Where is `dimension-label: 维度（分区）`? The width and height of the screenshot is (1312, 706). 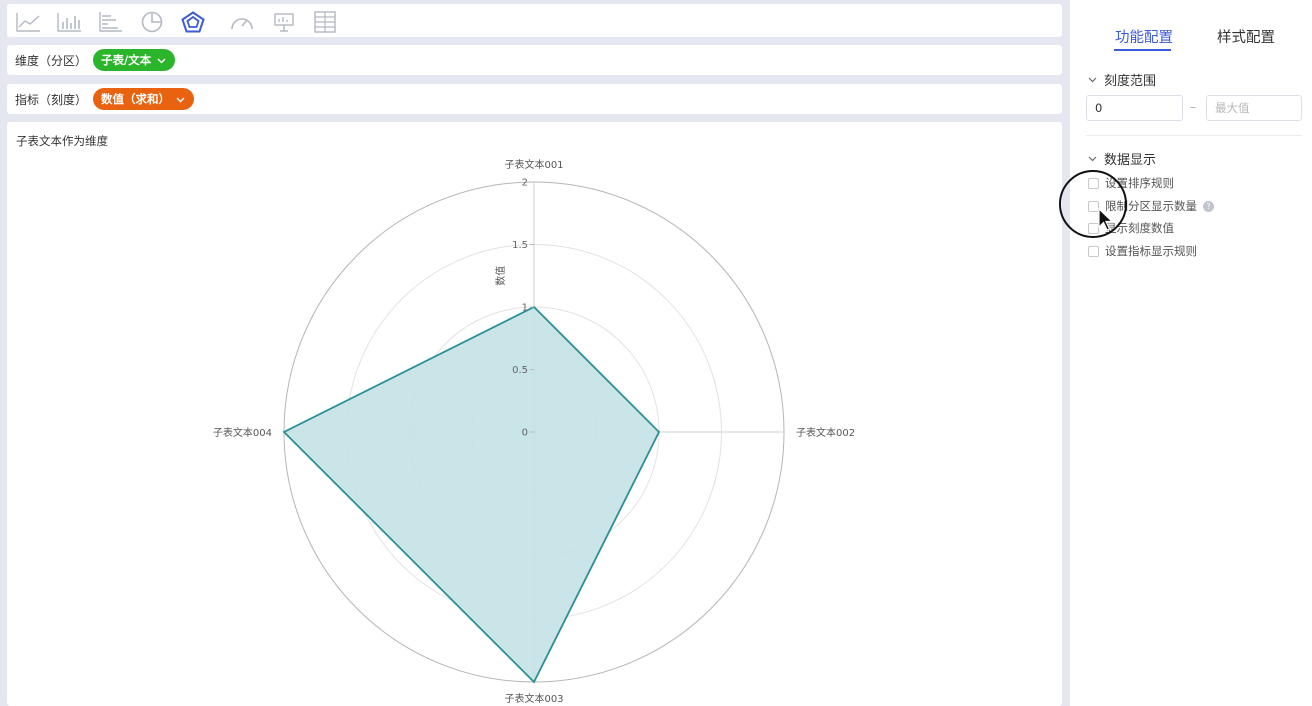 dimension-label: 维度（分区） is located at coordinates (51, 60).